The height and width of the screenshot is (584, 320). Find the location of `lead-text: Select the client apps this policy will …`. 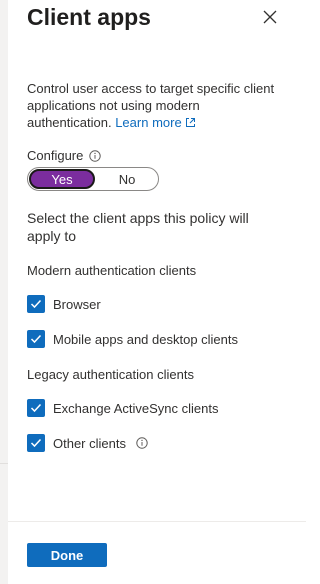

lead-text: Select the client apps this policy will … is located at coordinates (138, 227).